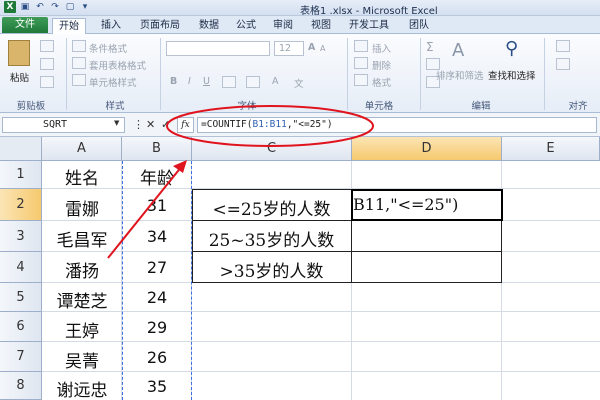 The height and width of the screenshot is (400, 600). What do you see at coordinates (10, 7) in the screenshot?
I see `excel-logo-icon: X` at bounding box center [10, 7].